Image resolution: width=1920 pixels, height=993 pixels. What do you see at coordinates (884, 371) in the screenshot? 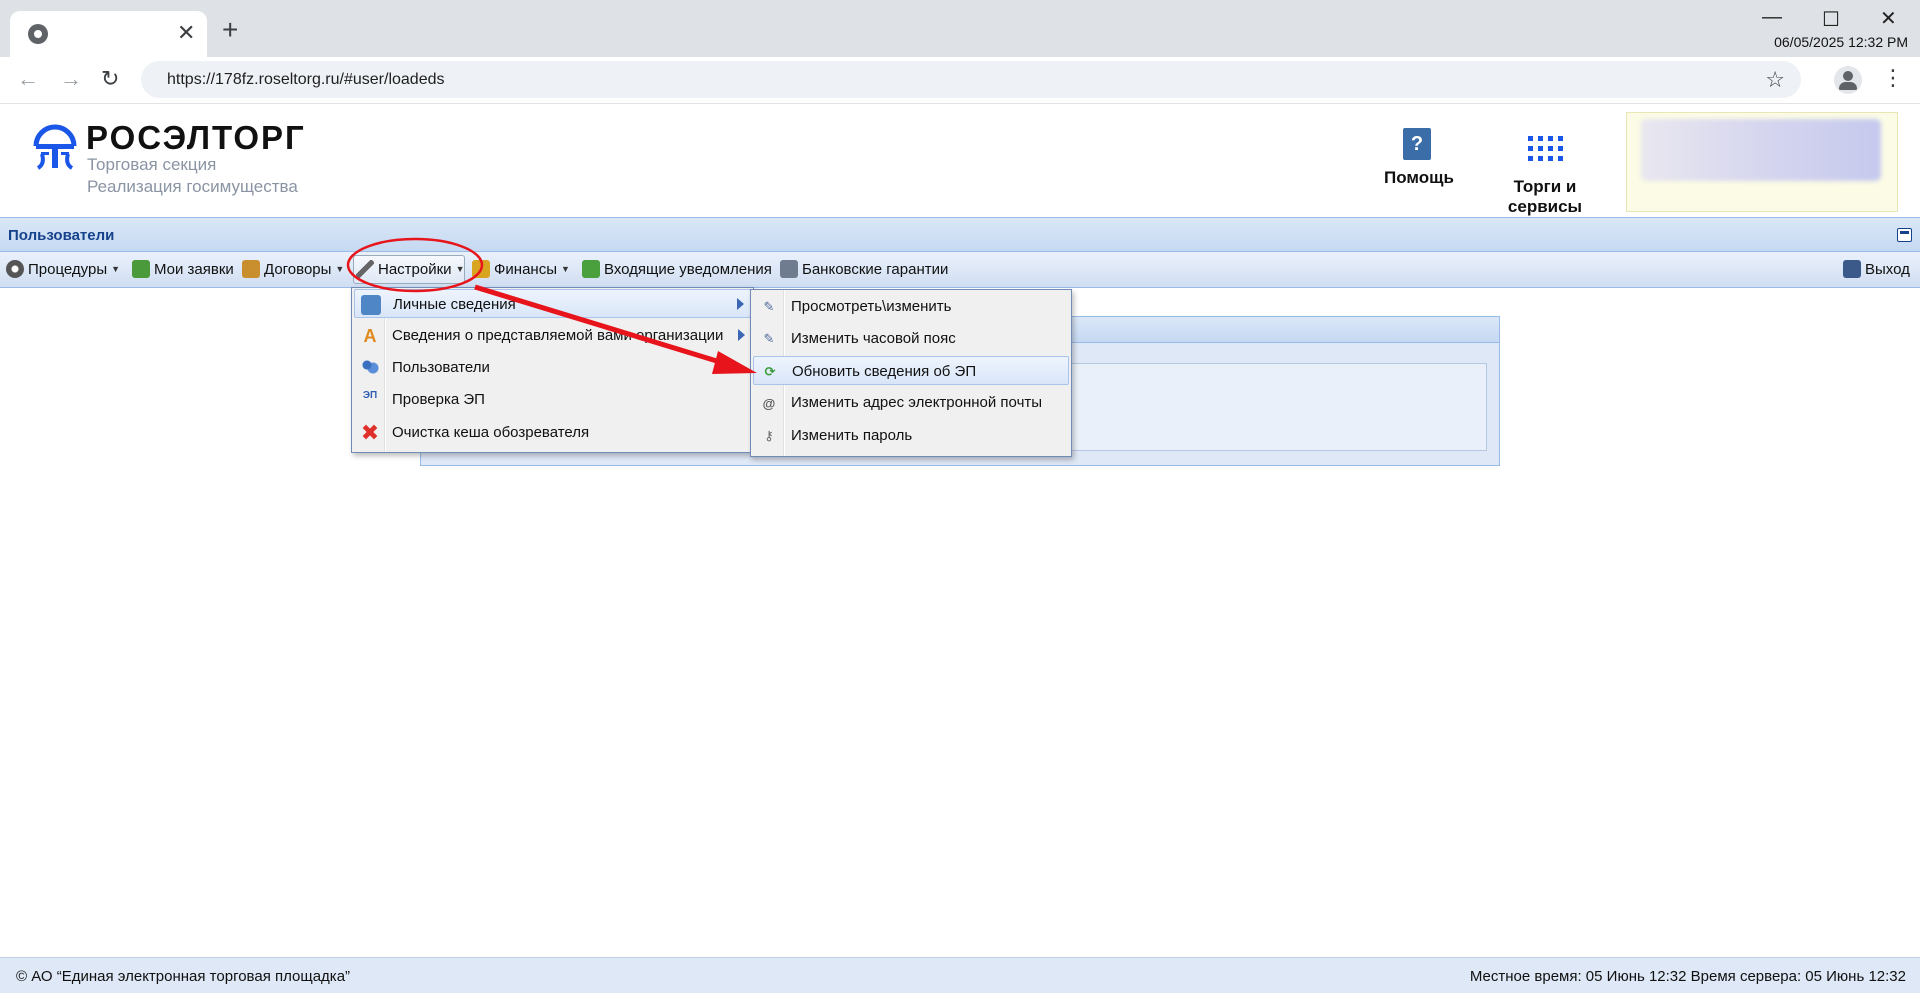
I see `menu-item-label: Обновить сведения об ЭП` at bounding box center [884, 371].